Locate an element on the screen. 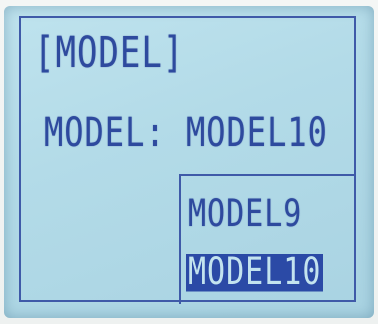  screen-title: [MODEL] is located at coordinates (109, 53).